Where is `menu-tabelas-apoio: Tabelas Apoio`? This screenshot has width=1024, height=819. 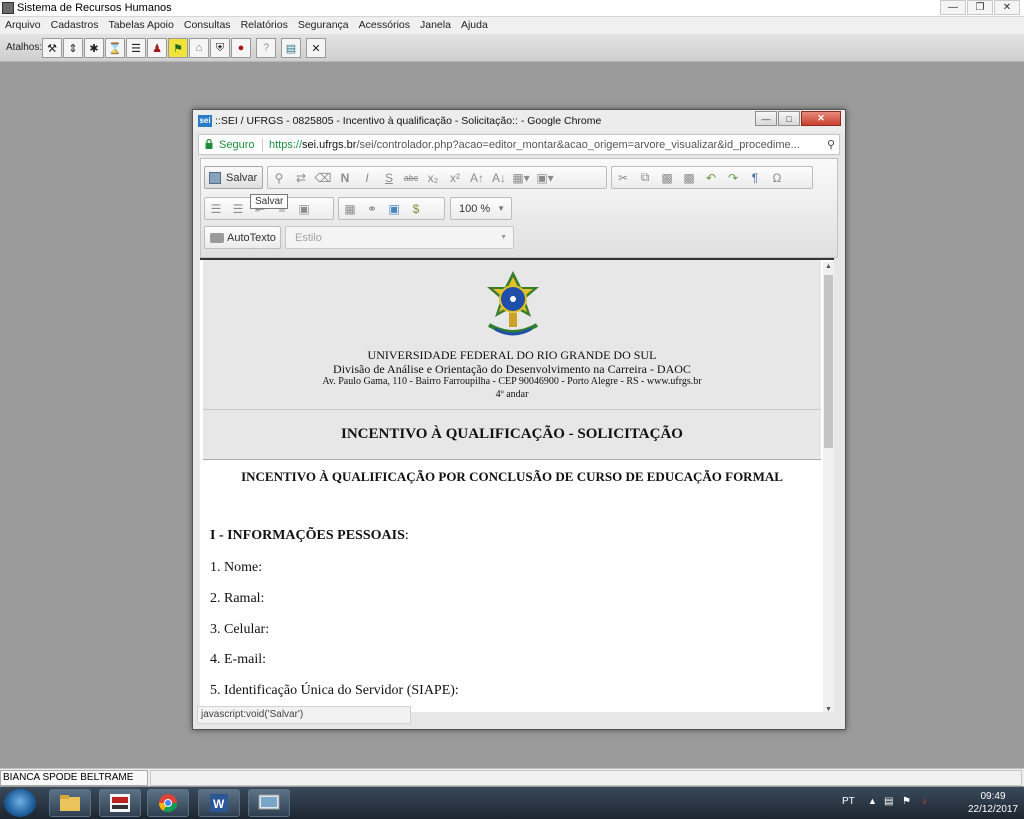
menu-tabelas-apoio: Tabelas Apoio is located at coordinates (142, 25).